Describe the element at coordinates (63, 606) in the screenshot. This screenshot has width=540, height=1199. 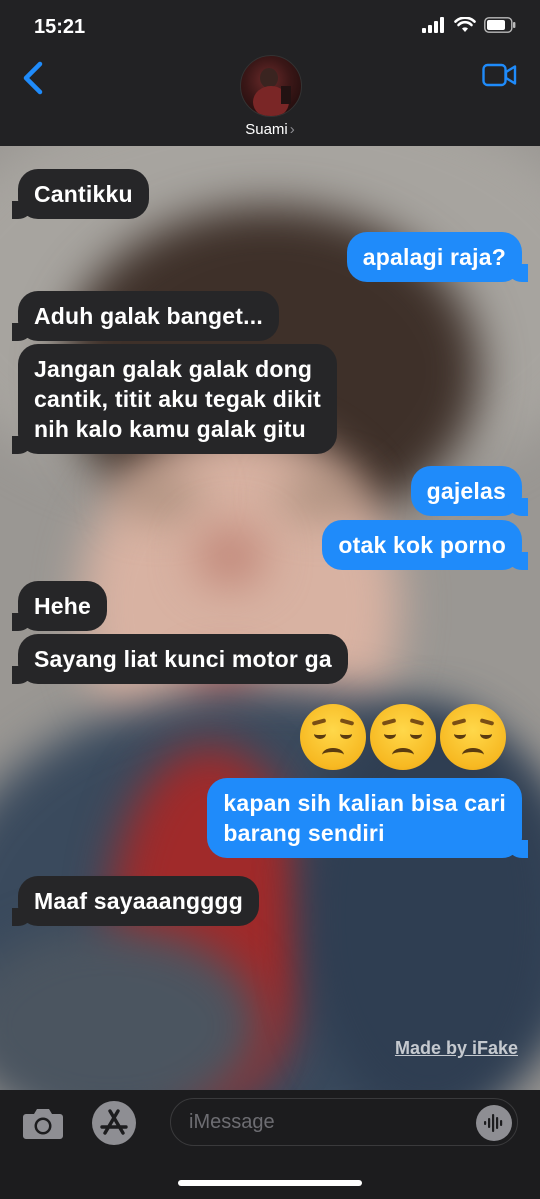
I see `message-text: Hehe` at that location.